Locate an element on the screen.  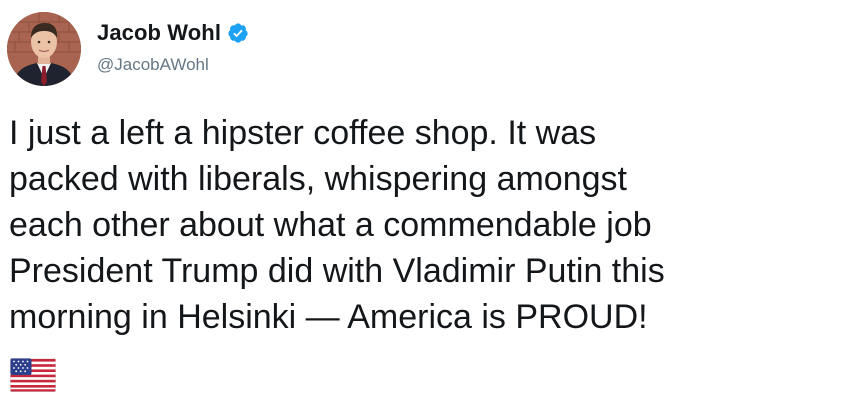
us-flag-icon is located at coordinates (33, 375).